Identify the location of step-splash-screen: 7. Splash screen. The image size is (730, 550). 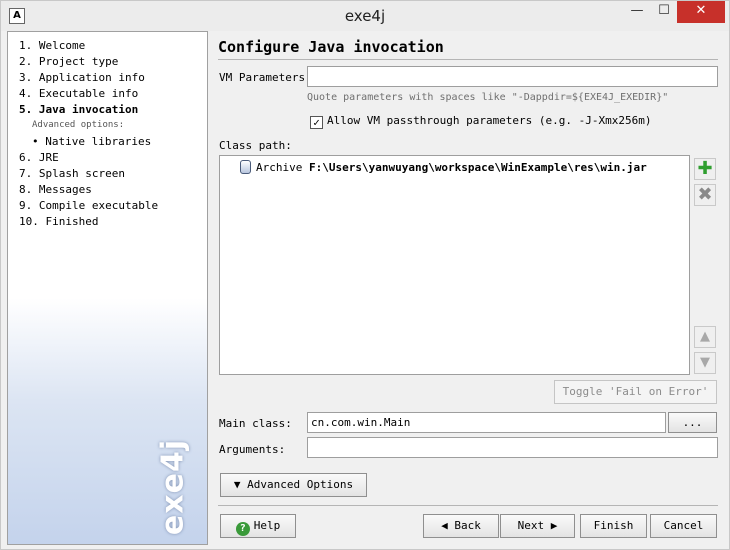
(72, 173).